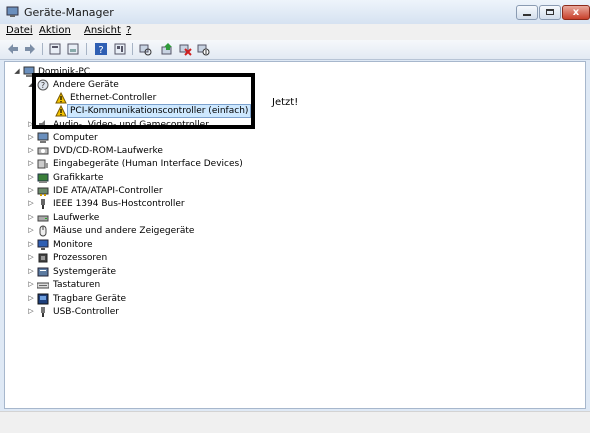 The image size is (590, 433). I want to click on menu-aktion: Aktion, so click(55, 30).